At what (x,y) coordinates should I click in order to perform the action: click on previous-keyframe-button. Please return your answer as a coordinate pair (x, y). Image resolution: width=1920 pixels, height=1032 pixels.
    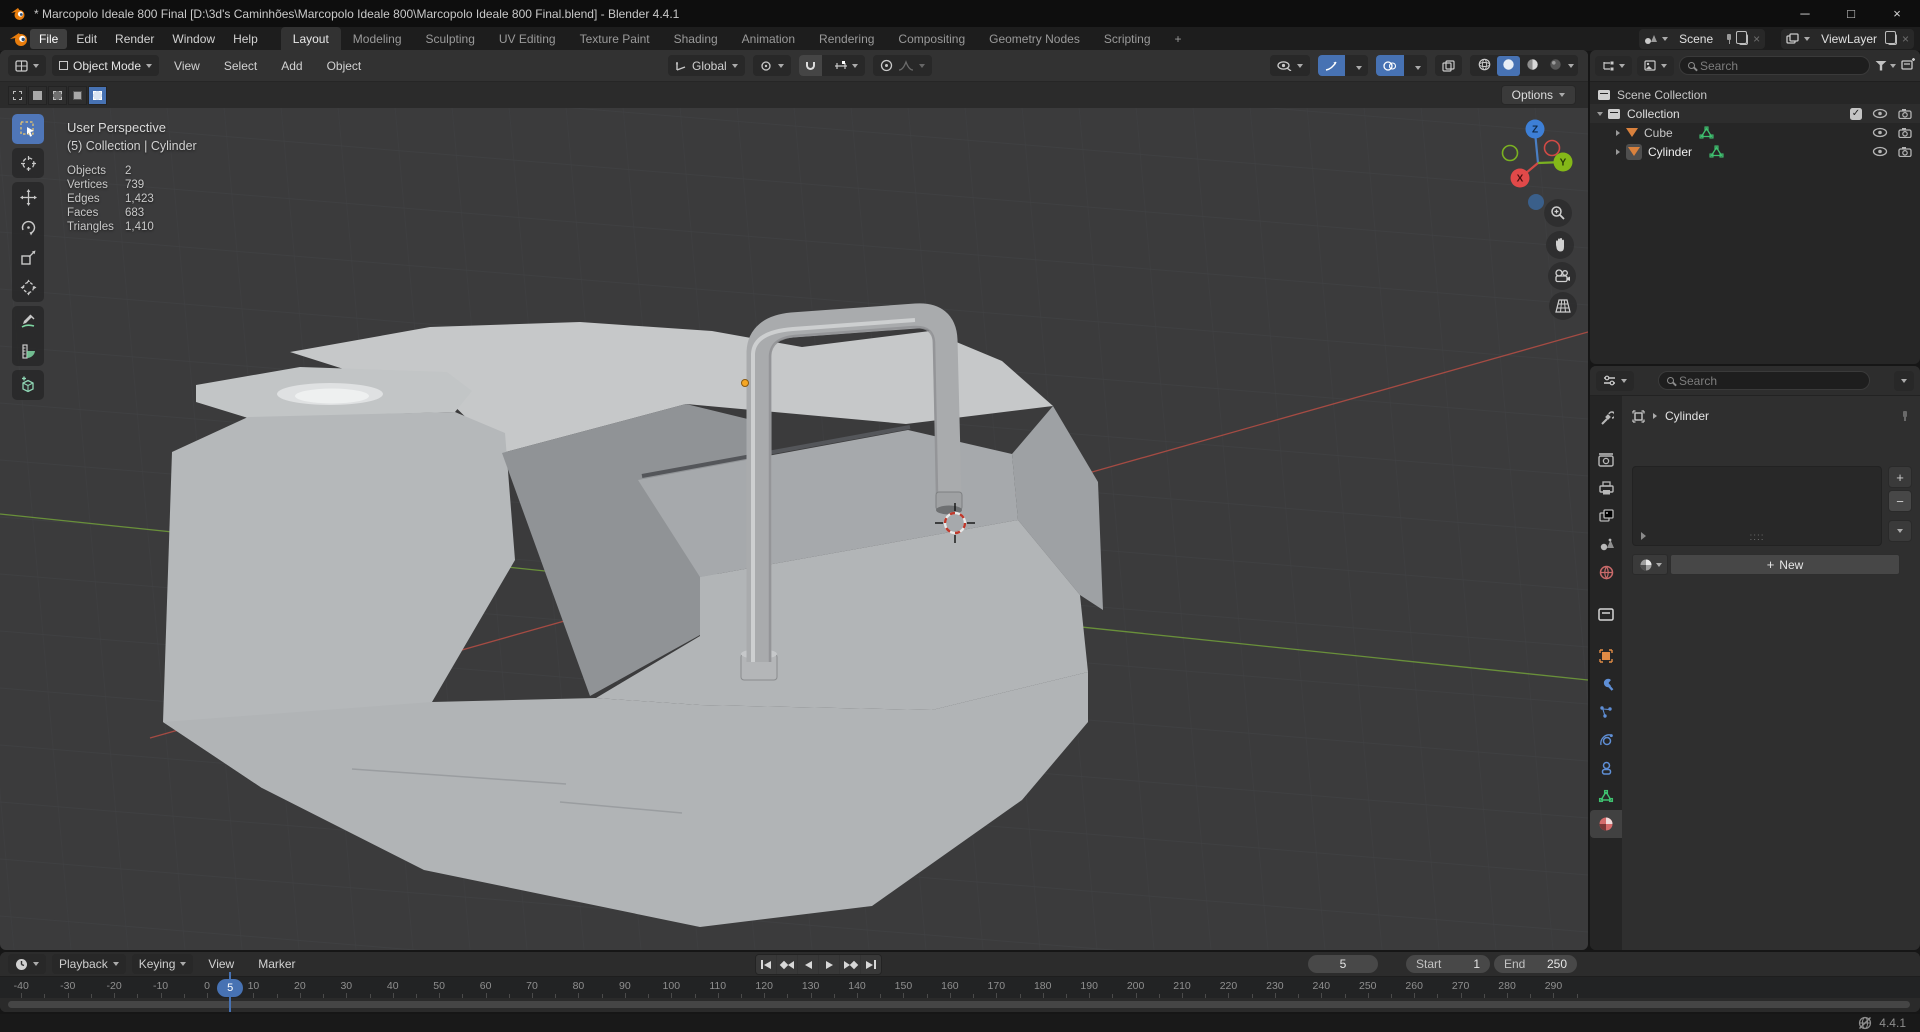
    Looking at the image, I should click on (787, 964).